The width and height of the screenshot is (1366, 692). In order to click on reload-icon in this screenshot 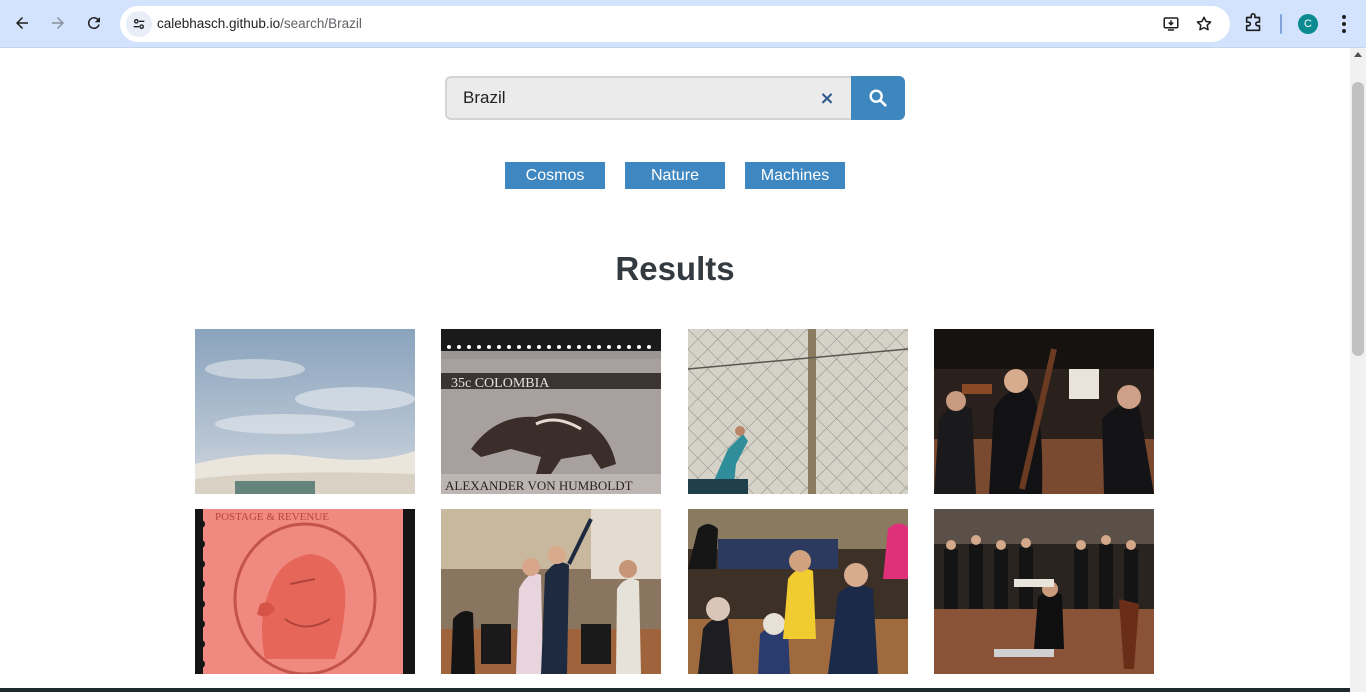, I will do `click(93, 23)`.